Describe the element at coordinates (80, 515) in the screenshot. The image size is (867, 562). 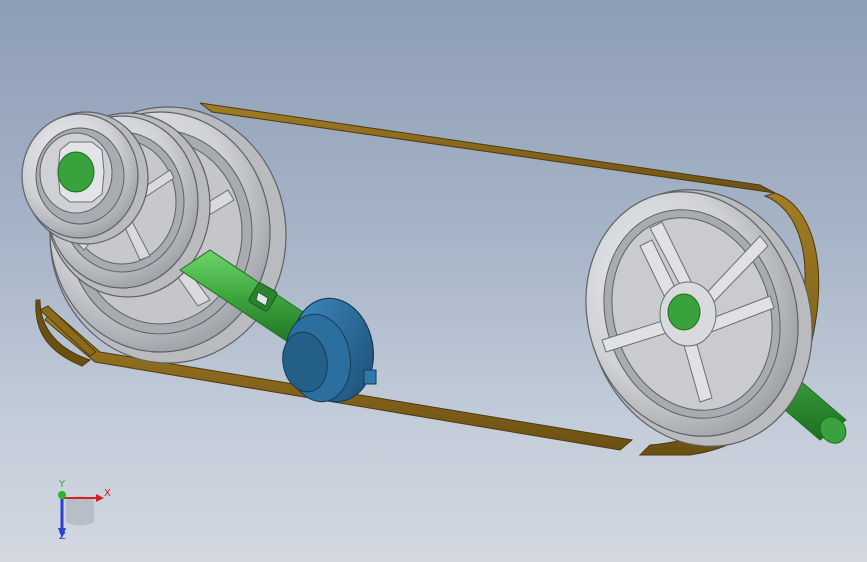
I see `axis-triad: X Y Z` at that location.